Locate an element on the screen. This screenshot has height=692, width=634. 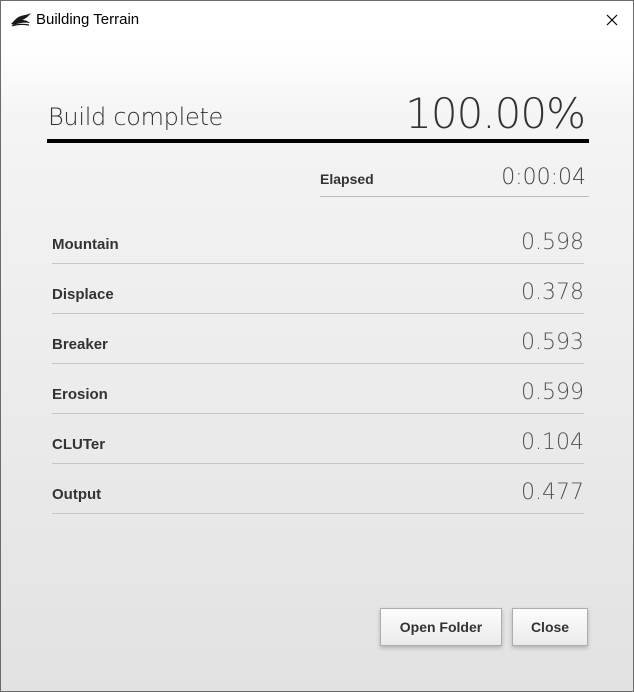
progress-bar is located at coordinates (318, 141).